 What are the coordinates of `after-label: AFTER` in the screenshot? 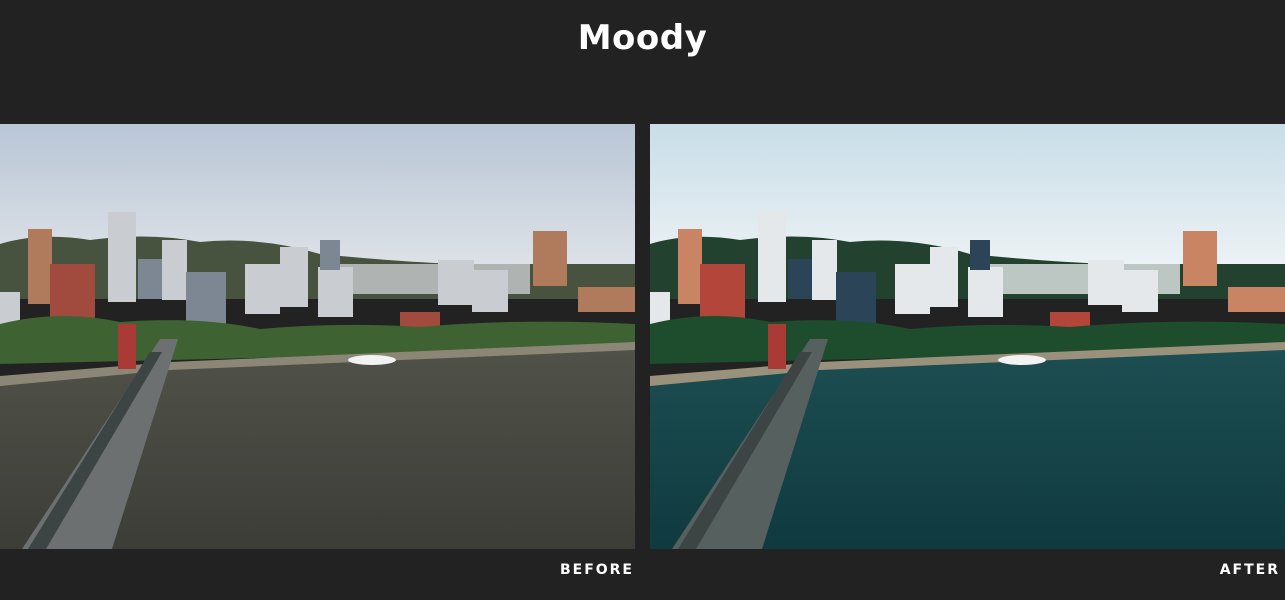 It's located at (1249, 570).